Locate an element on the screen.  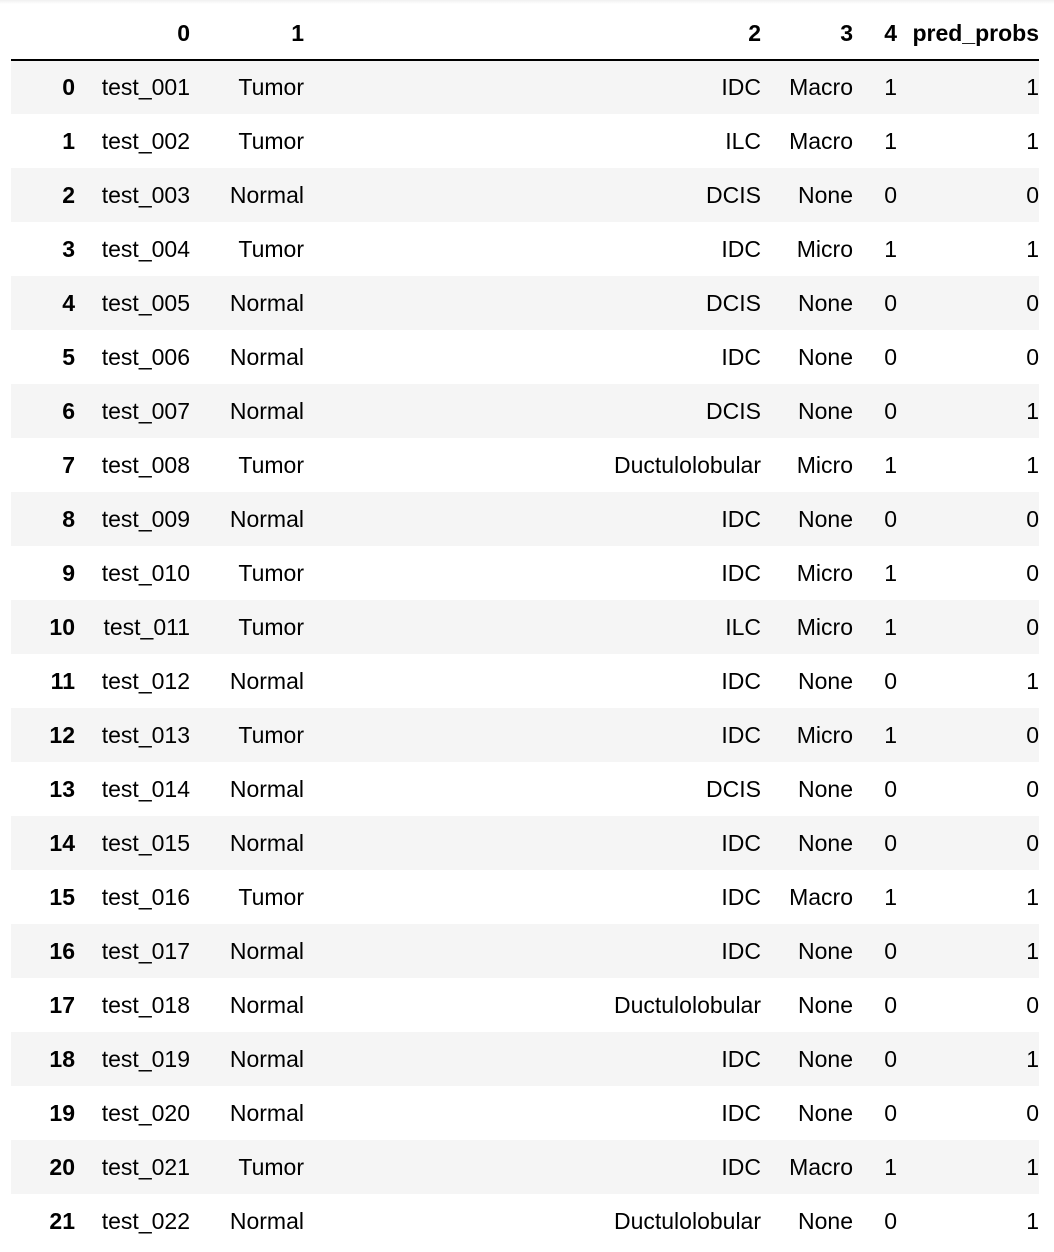
table-row: 21 test_022 Normal Ductulolobular None 0 1 is located at coordinates (525, 1221).